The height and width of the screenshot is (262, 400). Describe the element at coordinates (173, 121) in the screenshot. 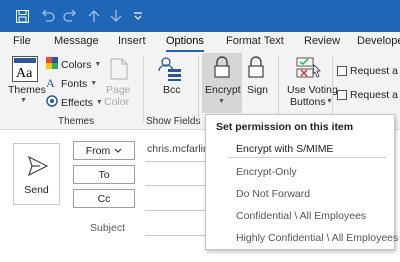

I see `show-fields-group-label: Show Fields` at that location.